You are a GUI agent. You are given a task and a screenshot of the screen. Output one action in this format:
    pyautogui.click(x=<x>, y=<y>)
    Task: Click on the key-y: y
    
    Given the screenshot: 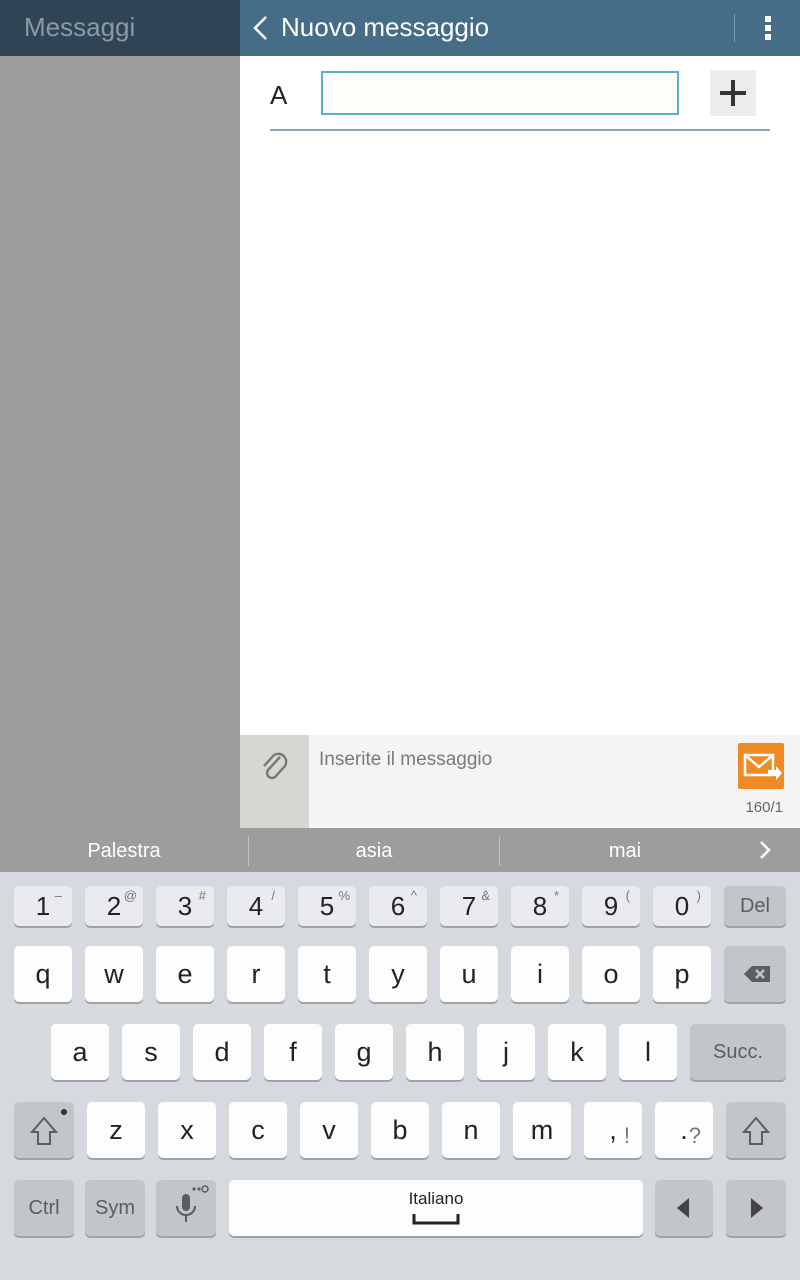 What is the action you would take?
    pyautogui.click(x=398, y=974)
    